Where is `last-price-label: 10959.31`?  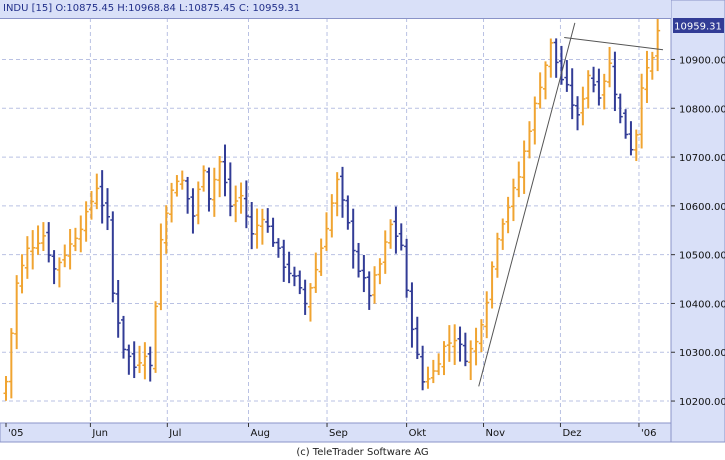 last-price-label: 10959.31 is located at coordinates (698, 27).